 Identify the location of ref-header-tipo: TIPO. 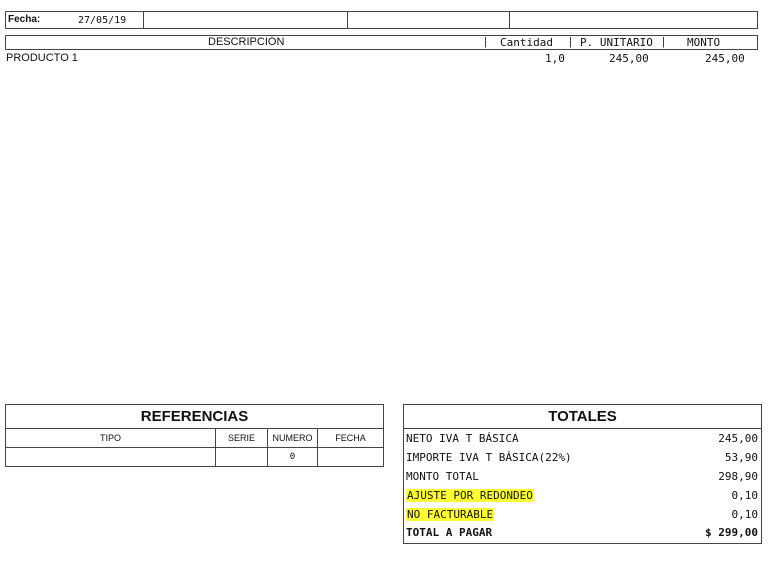
(110, 438).